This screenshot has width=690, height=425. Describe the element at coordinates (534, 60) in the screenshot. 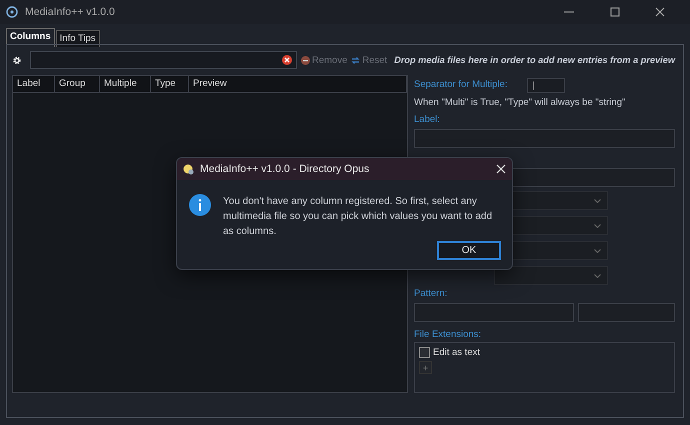

I see `drop-hint: Drop media files here in order to add new entries from a preview` at that location.